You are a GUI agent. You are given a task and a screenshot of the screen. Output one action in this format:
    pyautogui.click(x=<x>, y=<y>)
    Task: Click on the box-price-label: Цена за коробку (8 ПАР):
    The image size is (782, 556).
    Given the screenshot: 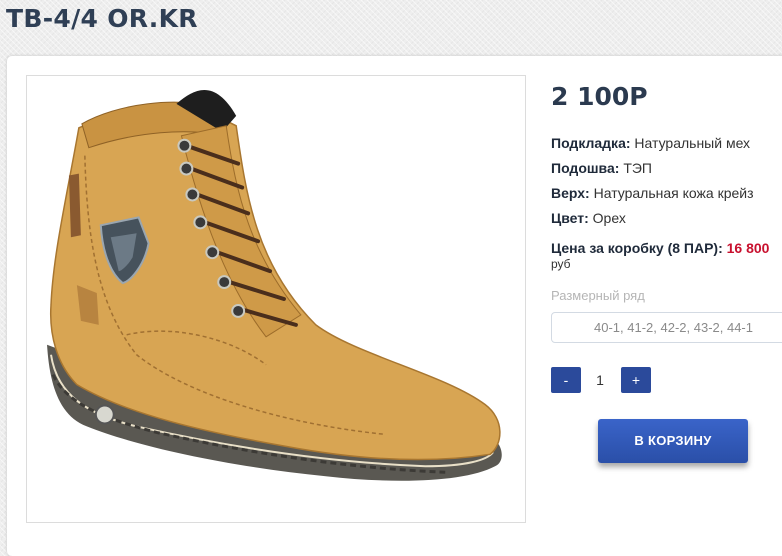 What is the action you would take?
    pyautogui.click(x=637, y=248)
    